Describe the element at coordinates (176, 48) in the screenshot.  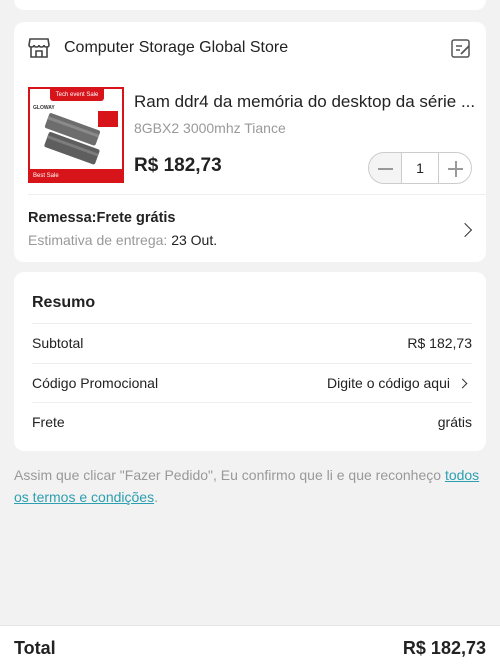
I see `store-name: Computer Storage Global Store` at that location.